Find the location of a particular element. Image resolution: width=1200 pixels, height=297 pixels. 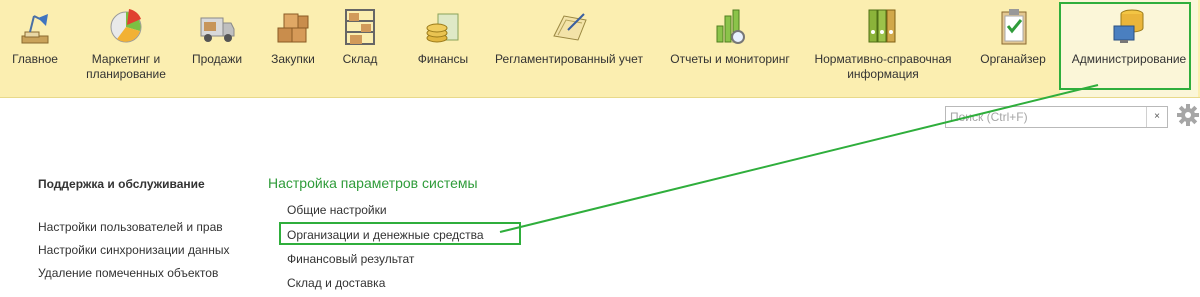

section-marketing: Маркетинг и планирование is located at coordinates (126, 48).